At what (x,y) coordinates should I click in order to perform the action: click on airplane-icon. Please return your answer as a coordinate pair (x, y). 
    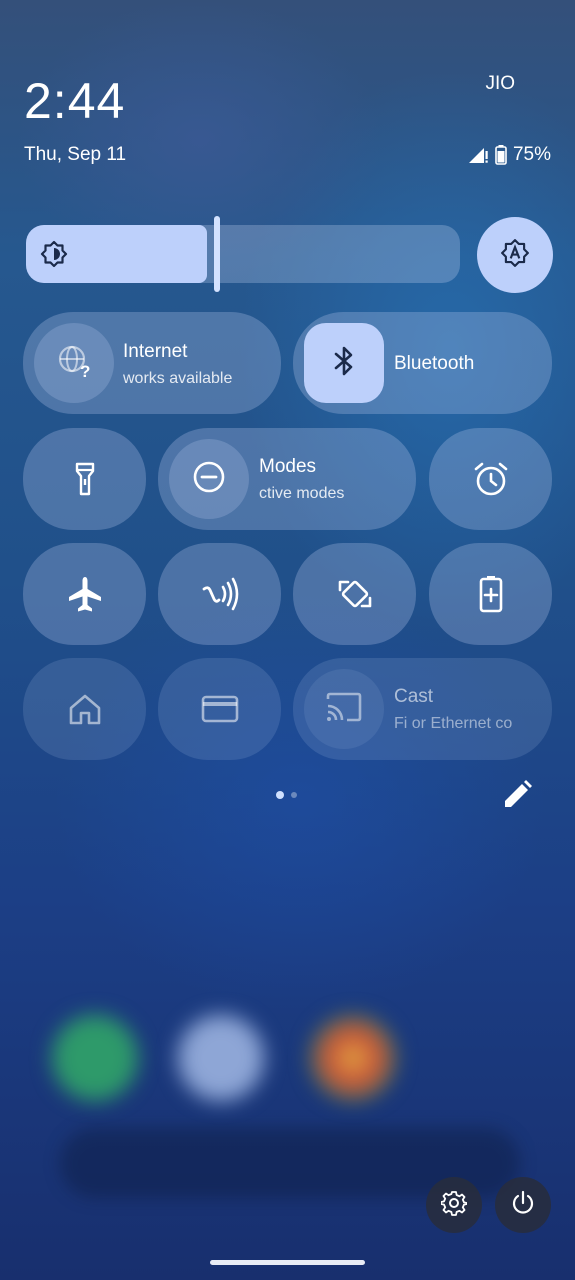
    Looking at the image, I should click on (85, 594).